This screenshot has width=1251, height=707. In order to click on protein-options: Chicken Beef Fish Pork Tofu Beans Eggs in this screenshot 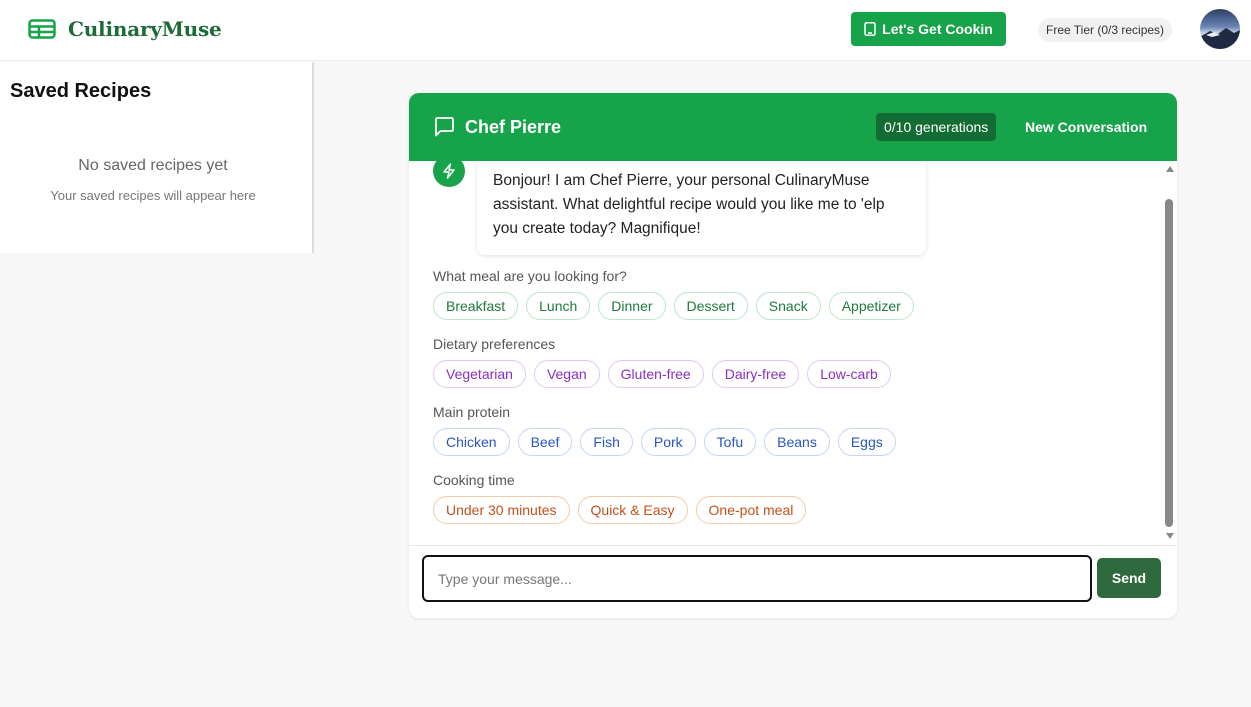, I will do `click(664, 442)`.